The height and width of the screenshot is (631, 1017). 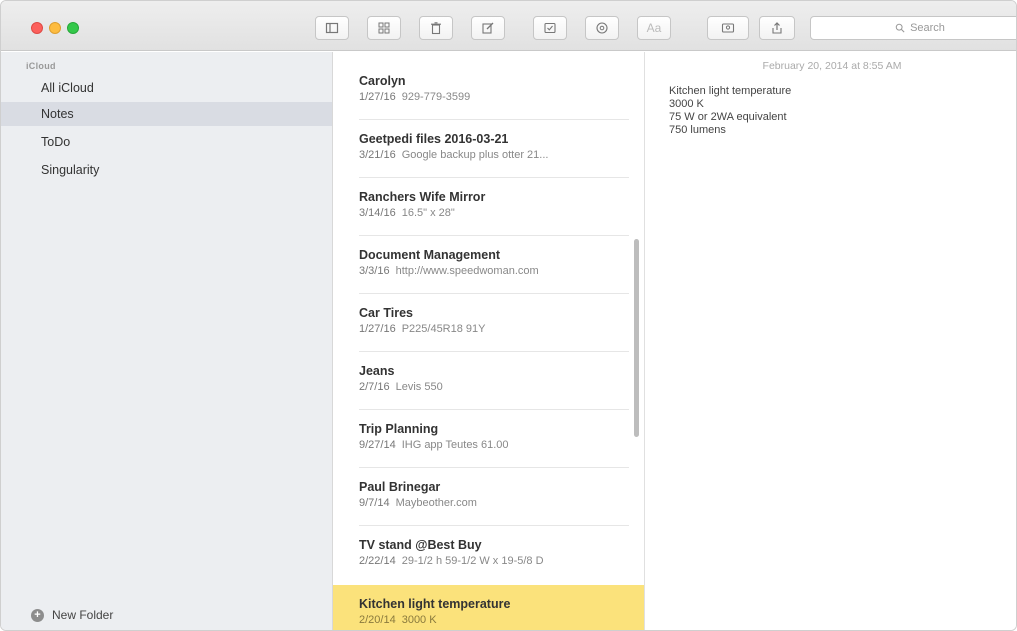 I want to click on note-preview-line: 2/7/16 Levis 550, so click(x=494, y=387).